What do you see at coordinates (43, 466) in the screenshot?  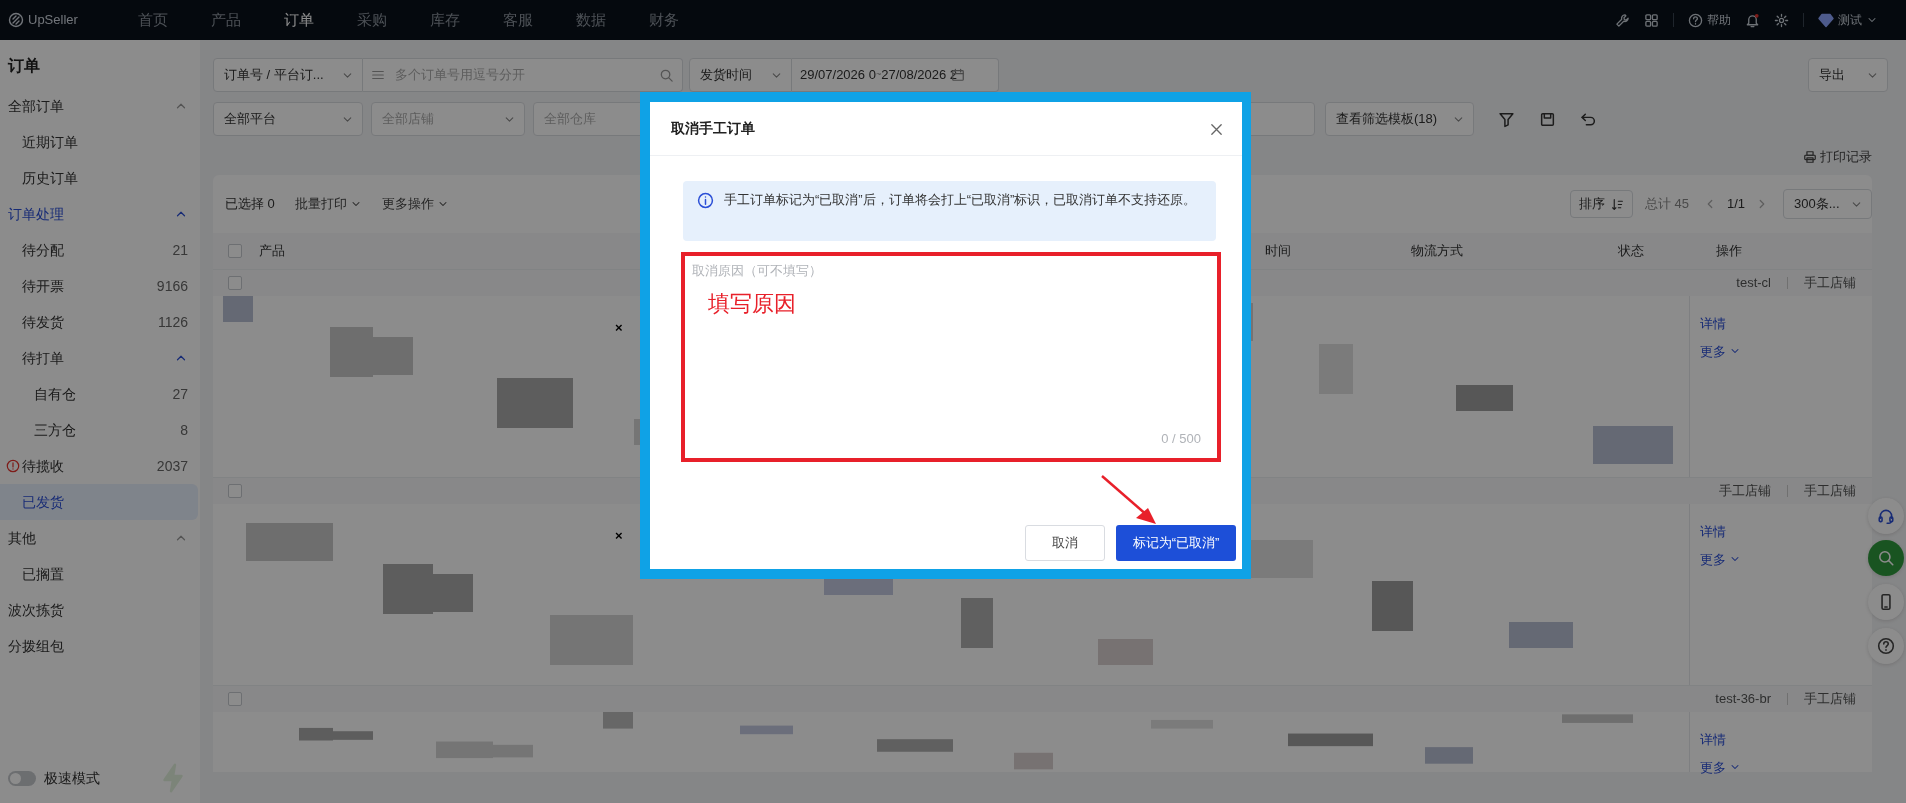 I see `sidebar-label: 待揽收` at bounding box center [43, 466].